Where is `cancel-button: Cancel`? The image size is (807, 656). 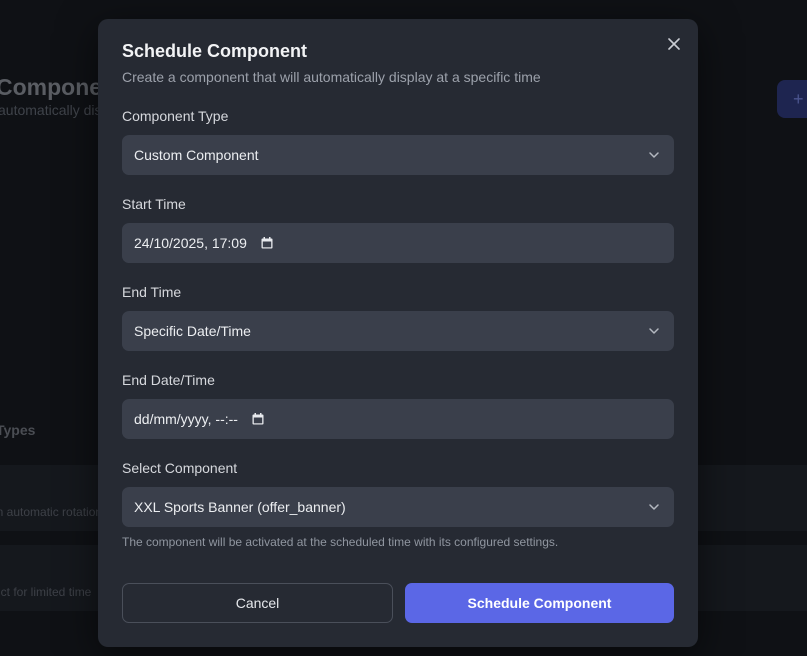
cancel-button: Cancel is located at coordinates (257, 603).